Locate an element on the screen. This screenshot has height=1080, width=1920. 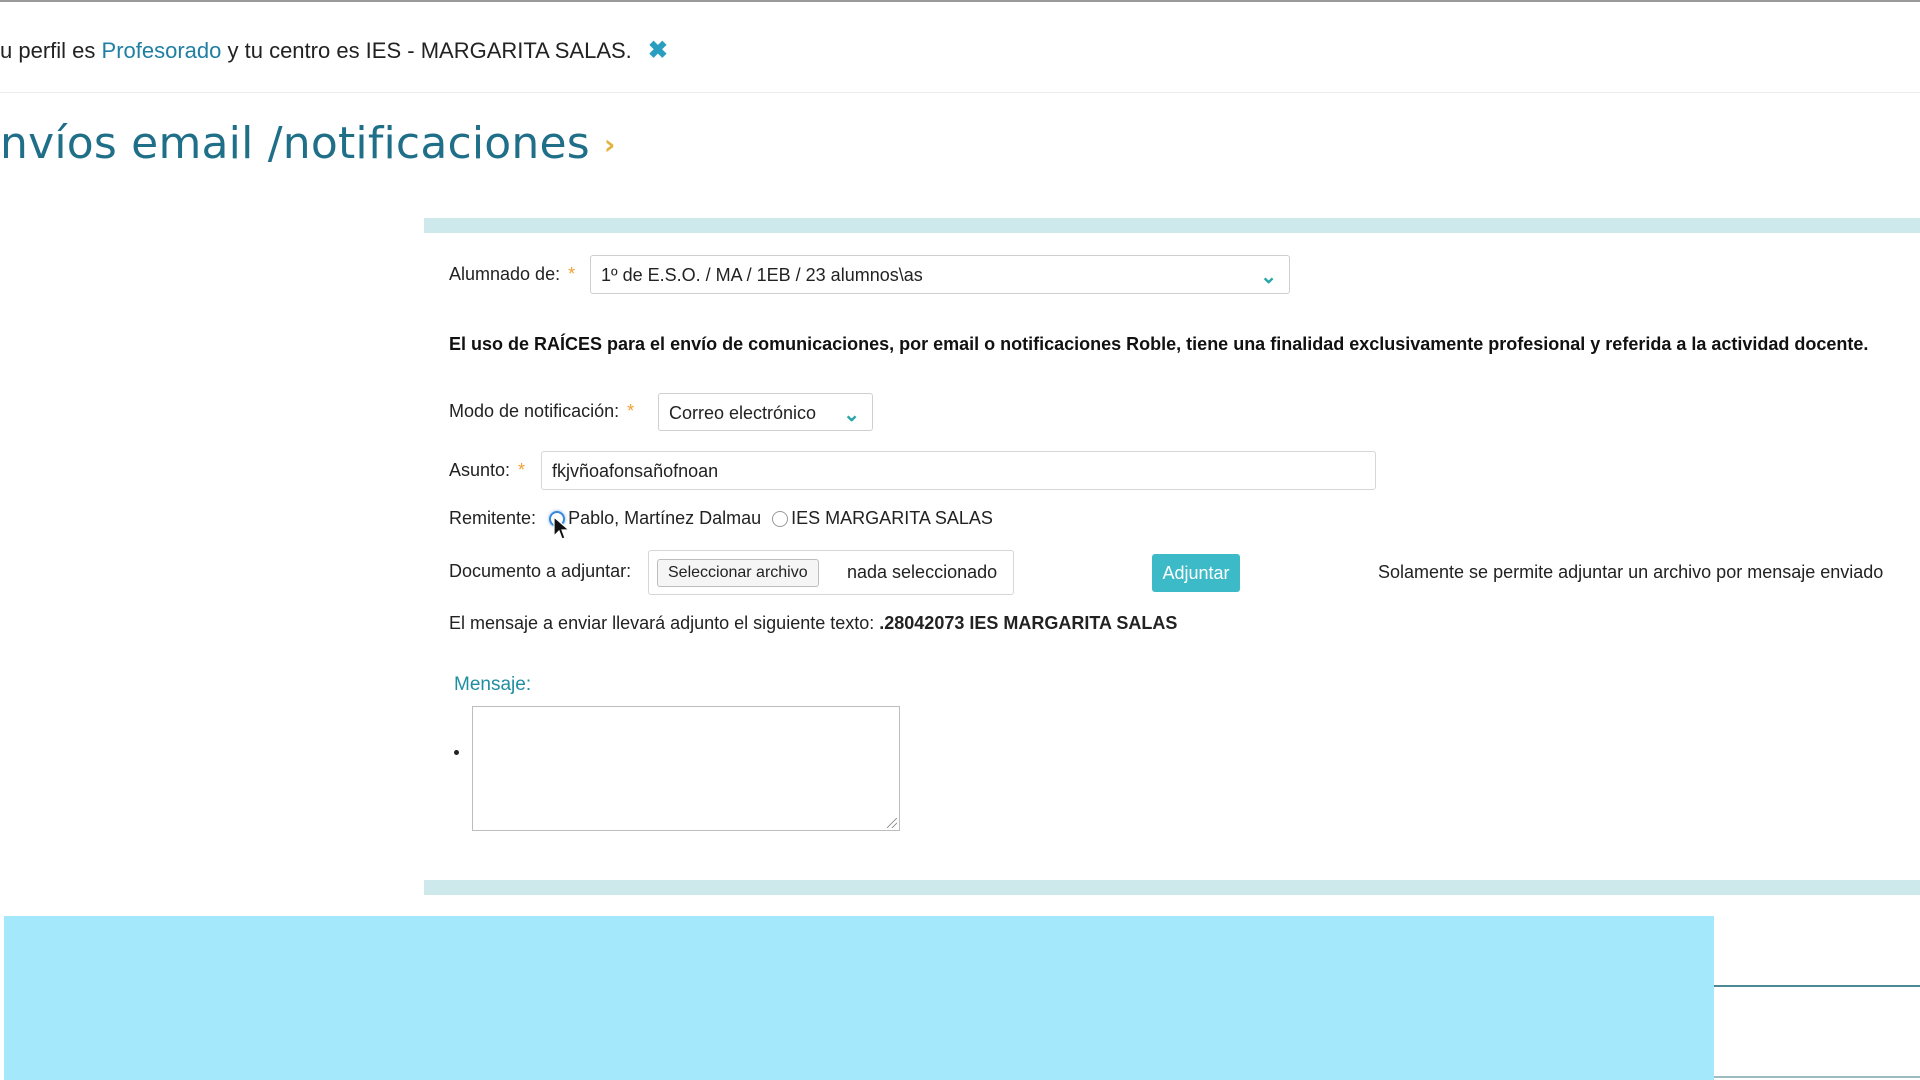
footer-divider-bottom is located at coordinates (1817, 1077).